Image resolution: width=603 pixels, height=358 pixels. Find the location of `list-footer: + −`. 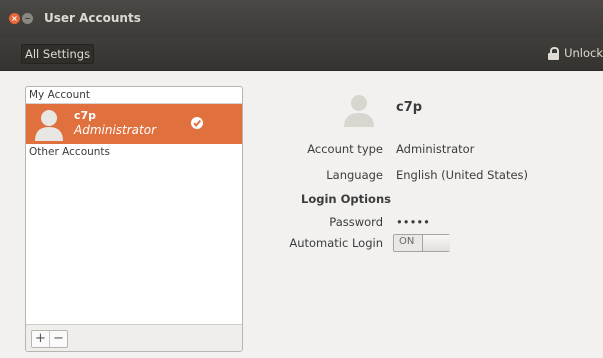

list-footer: + − is located at coordinates (134, 337).